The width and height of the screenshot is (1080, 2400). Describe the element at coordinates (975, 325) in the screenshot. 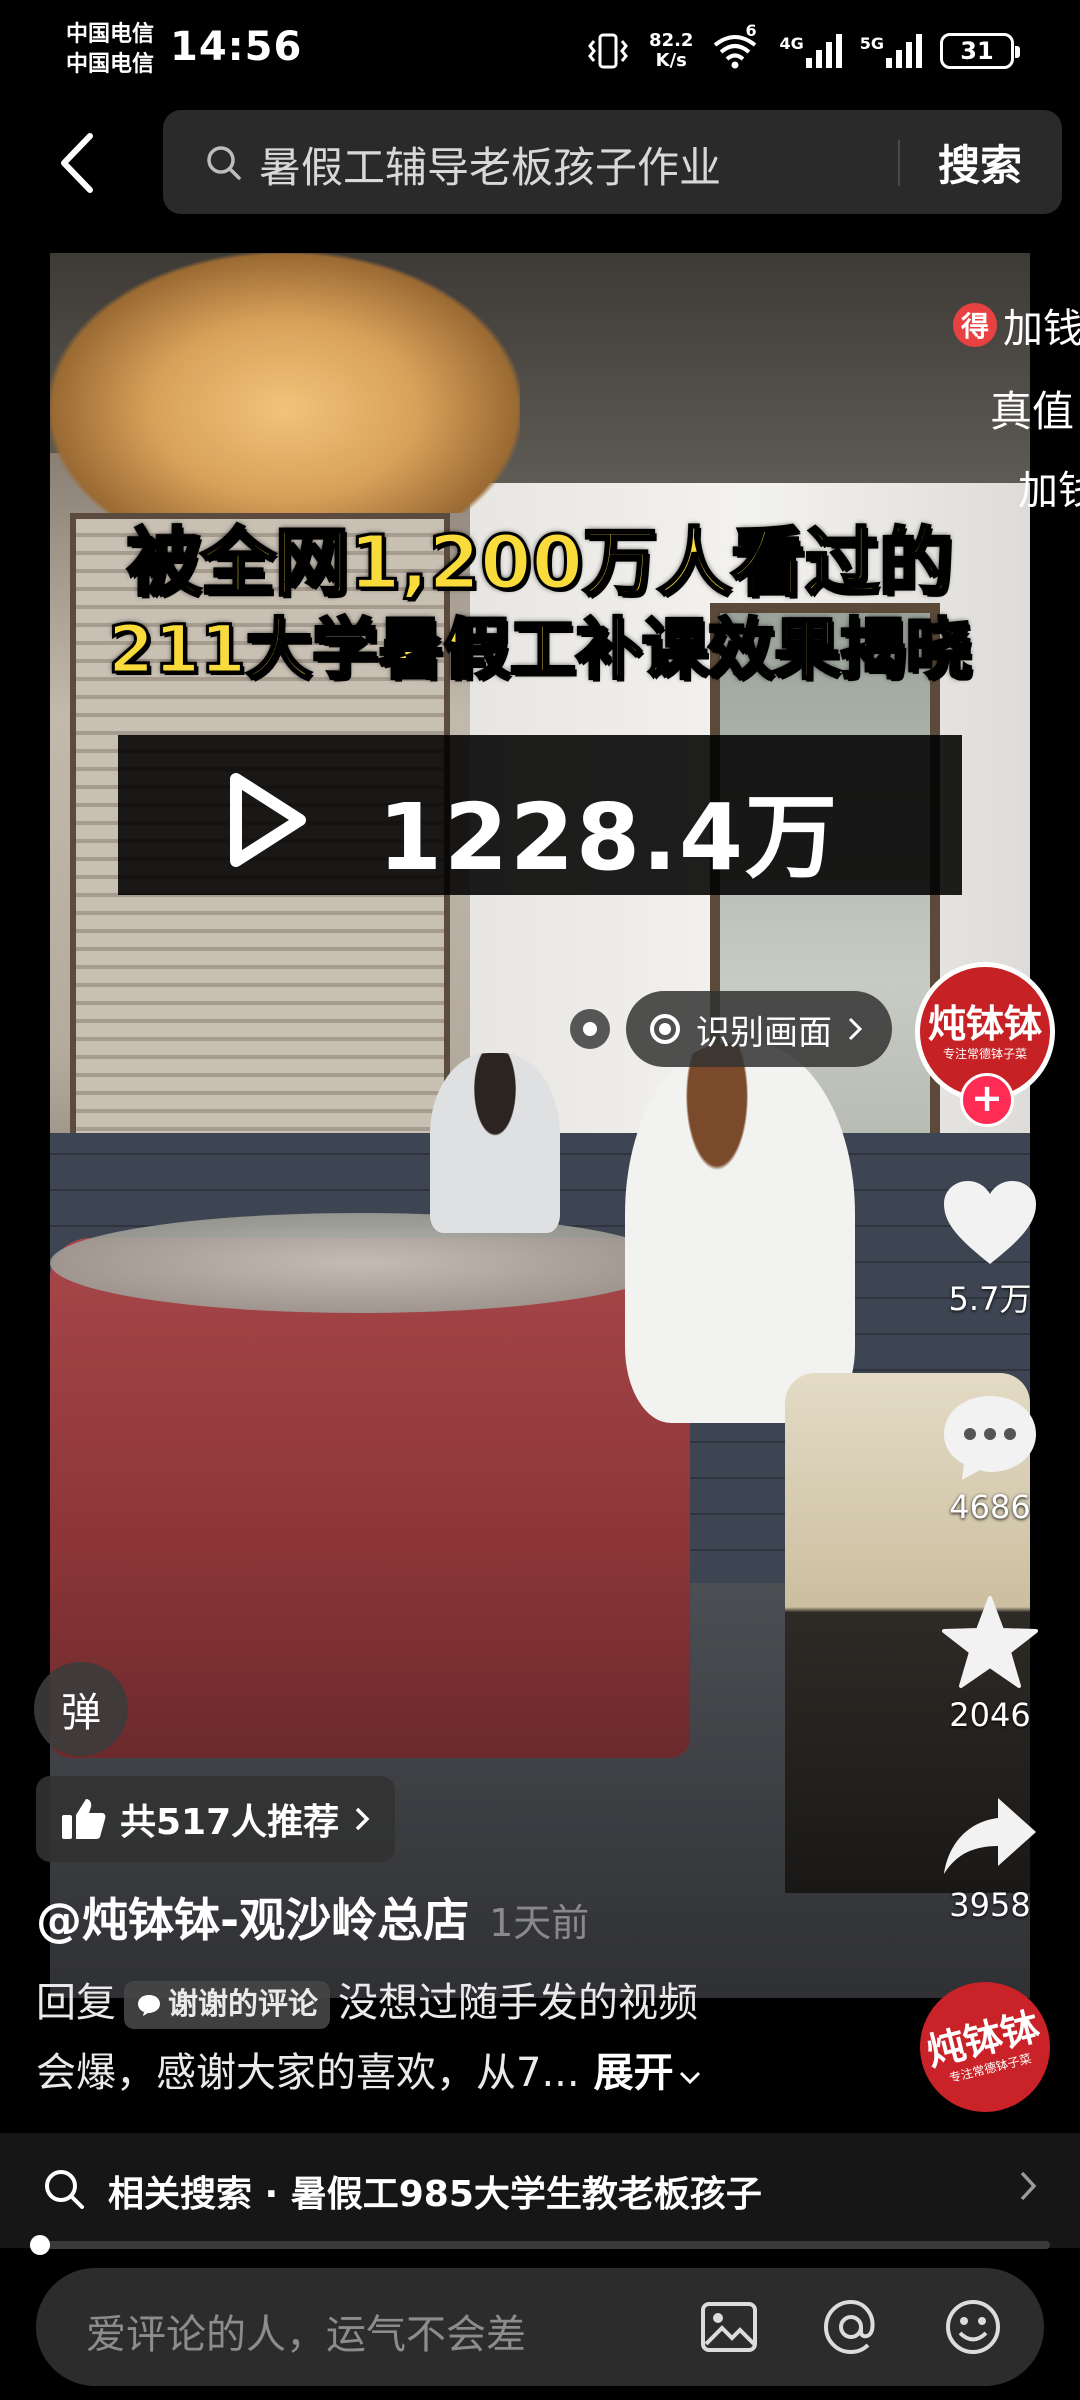

I see `ad-badge: 得` at that location.